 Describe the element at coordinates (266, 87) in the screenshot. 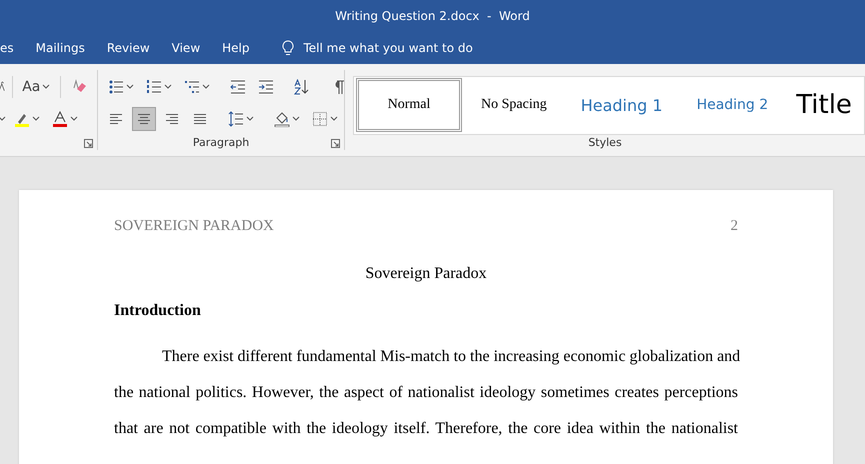

I see `indent-icon` at that location.